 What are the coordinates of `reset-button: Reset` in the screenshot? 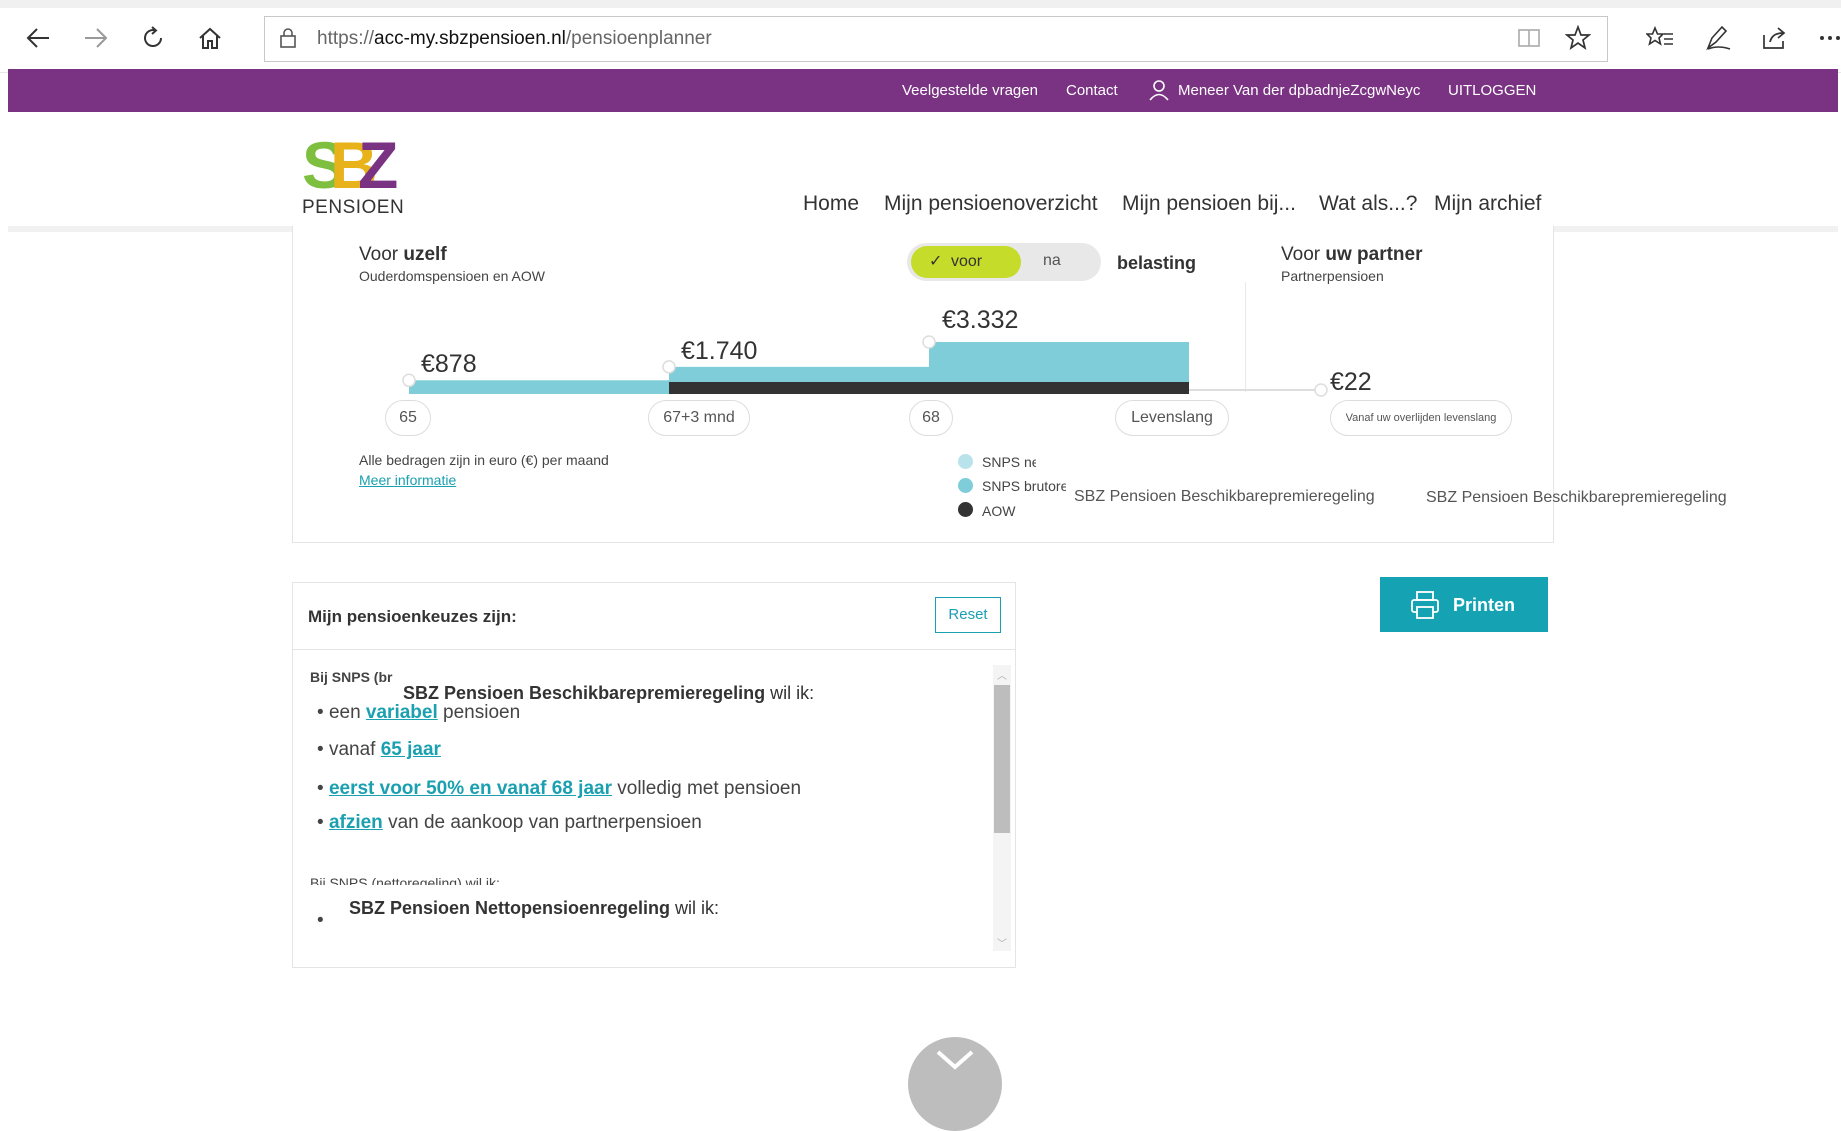 It's located at (968, 615).